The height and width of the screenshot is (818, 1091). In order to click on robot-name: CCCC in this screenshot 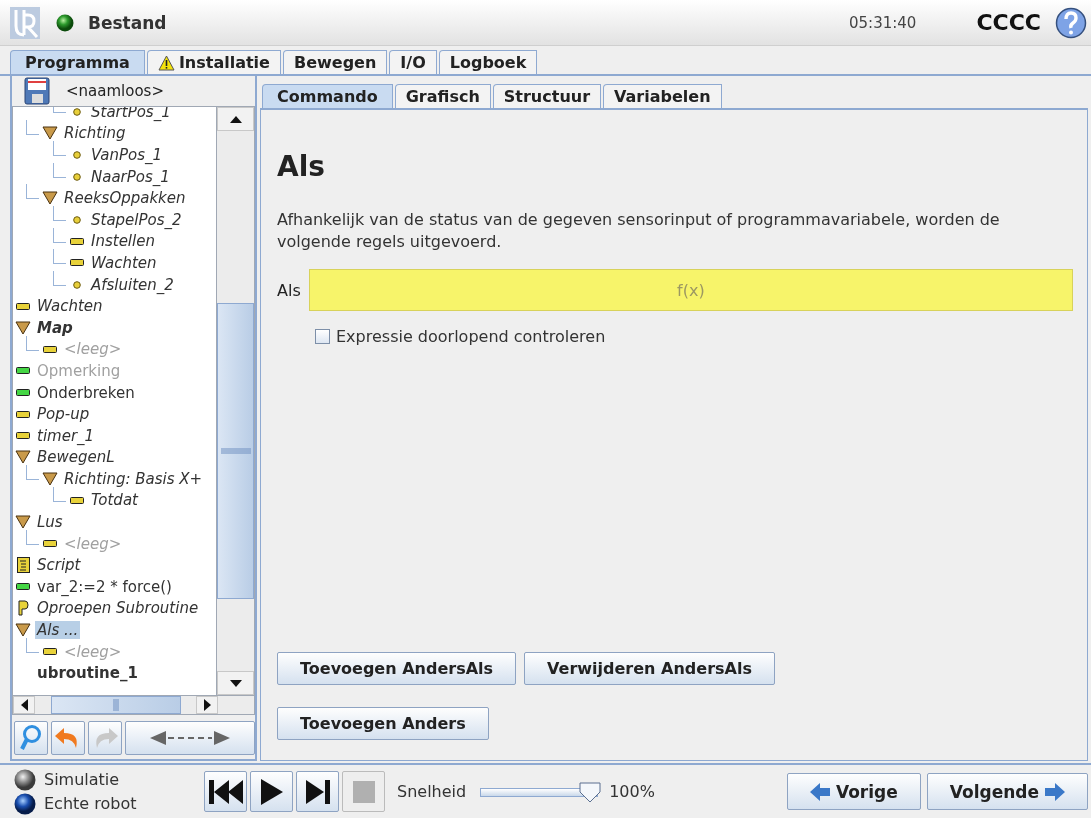, I will do `click(1008, 22)`.